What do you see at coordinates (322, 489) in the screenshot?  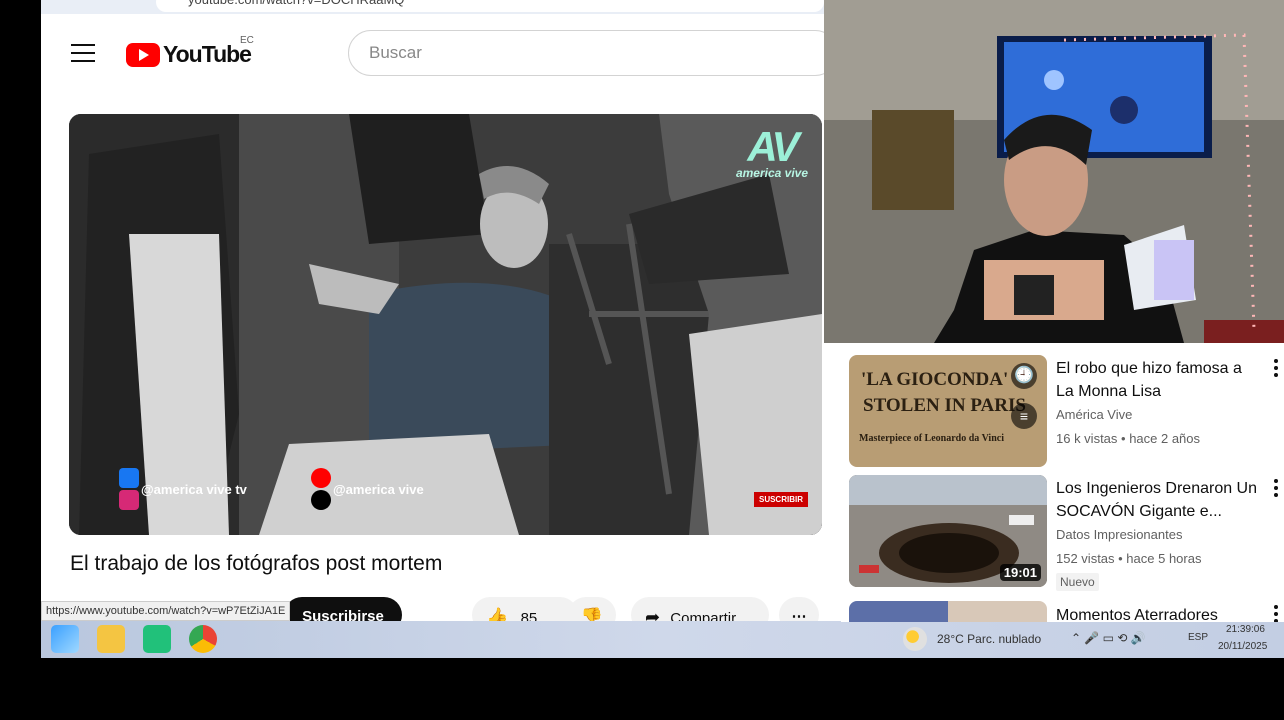 I see `youtube-tiktok-icon` at bounding box center [322, 489].